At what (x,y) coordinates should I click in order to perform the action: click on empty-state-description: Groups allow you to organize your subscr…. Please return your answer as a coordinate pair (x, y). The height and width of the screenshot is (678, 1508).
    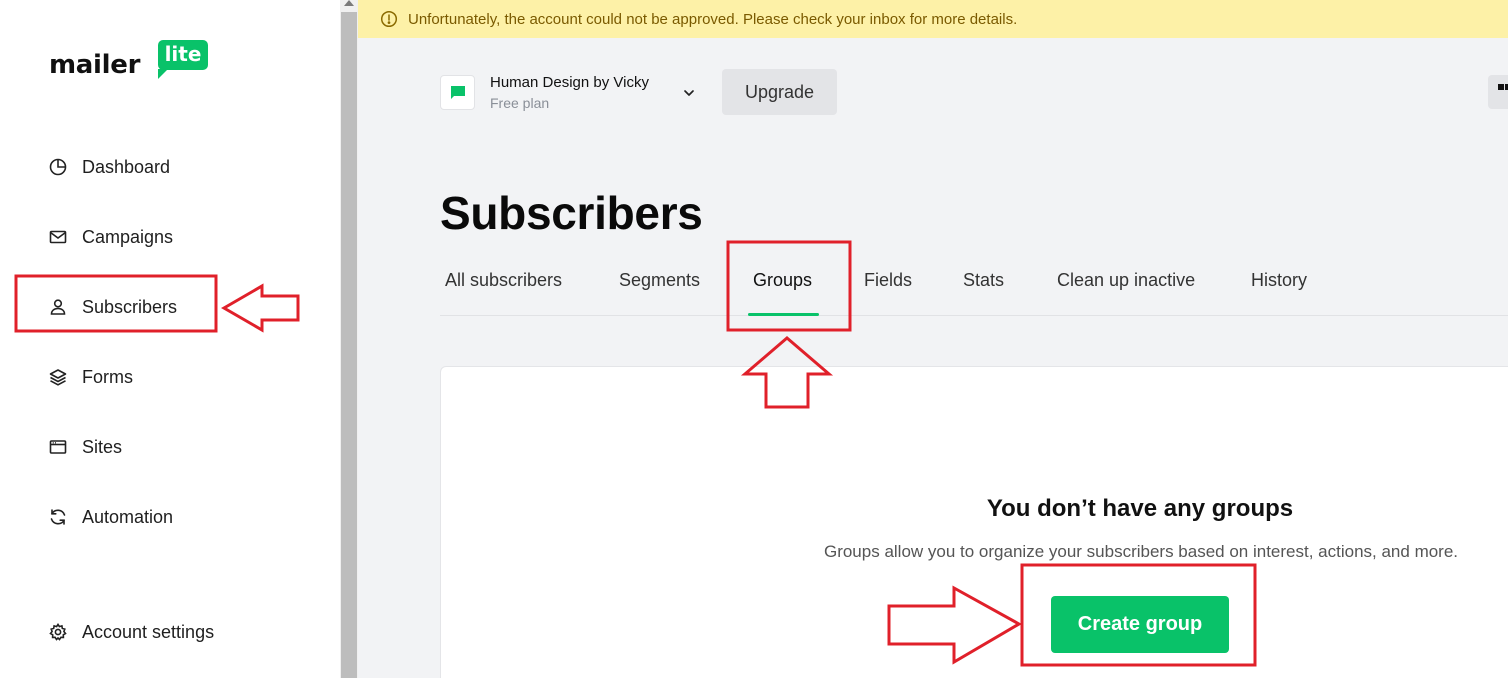
    Looking at the image, I should click on (1141, 551).